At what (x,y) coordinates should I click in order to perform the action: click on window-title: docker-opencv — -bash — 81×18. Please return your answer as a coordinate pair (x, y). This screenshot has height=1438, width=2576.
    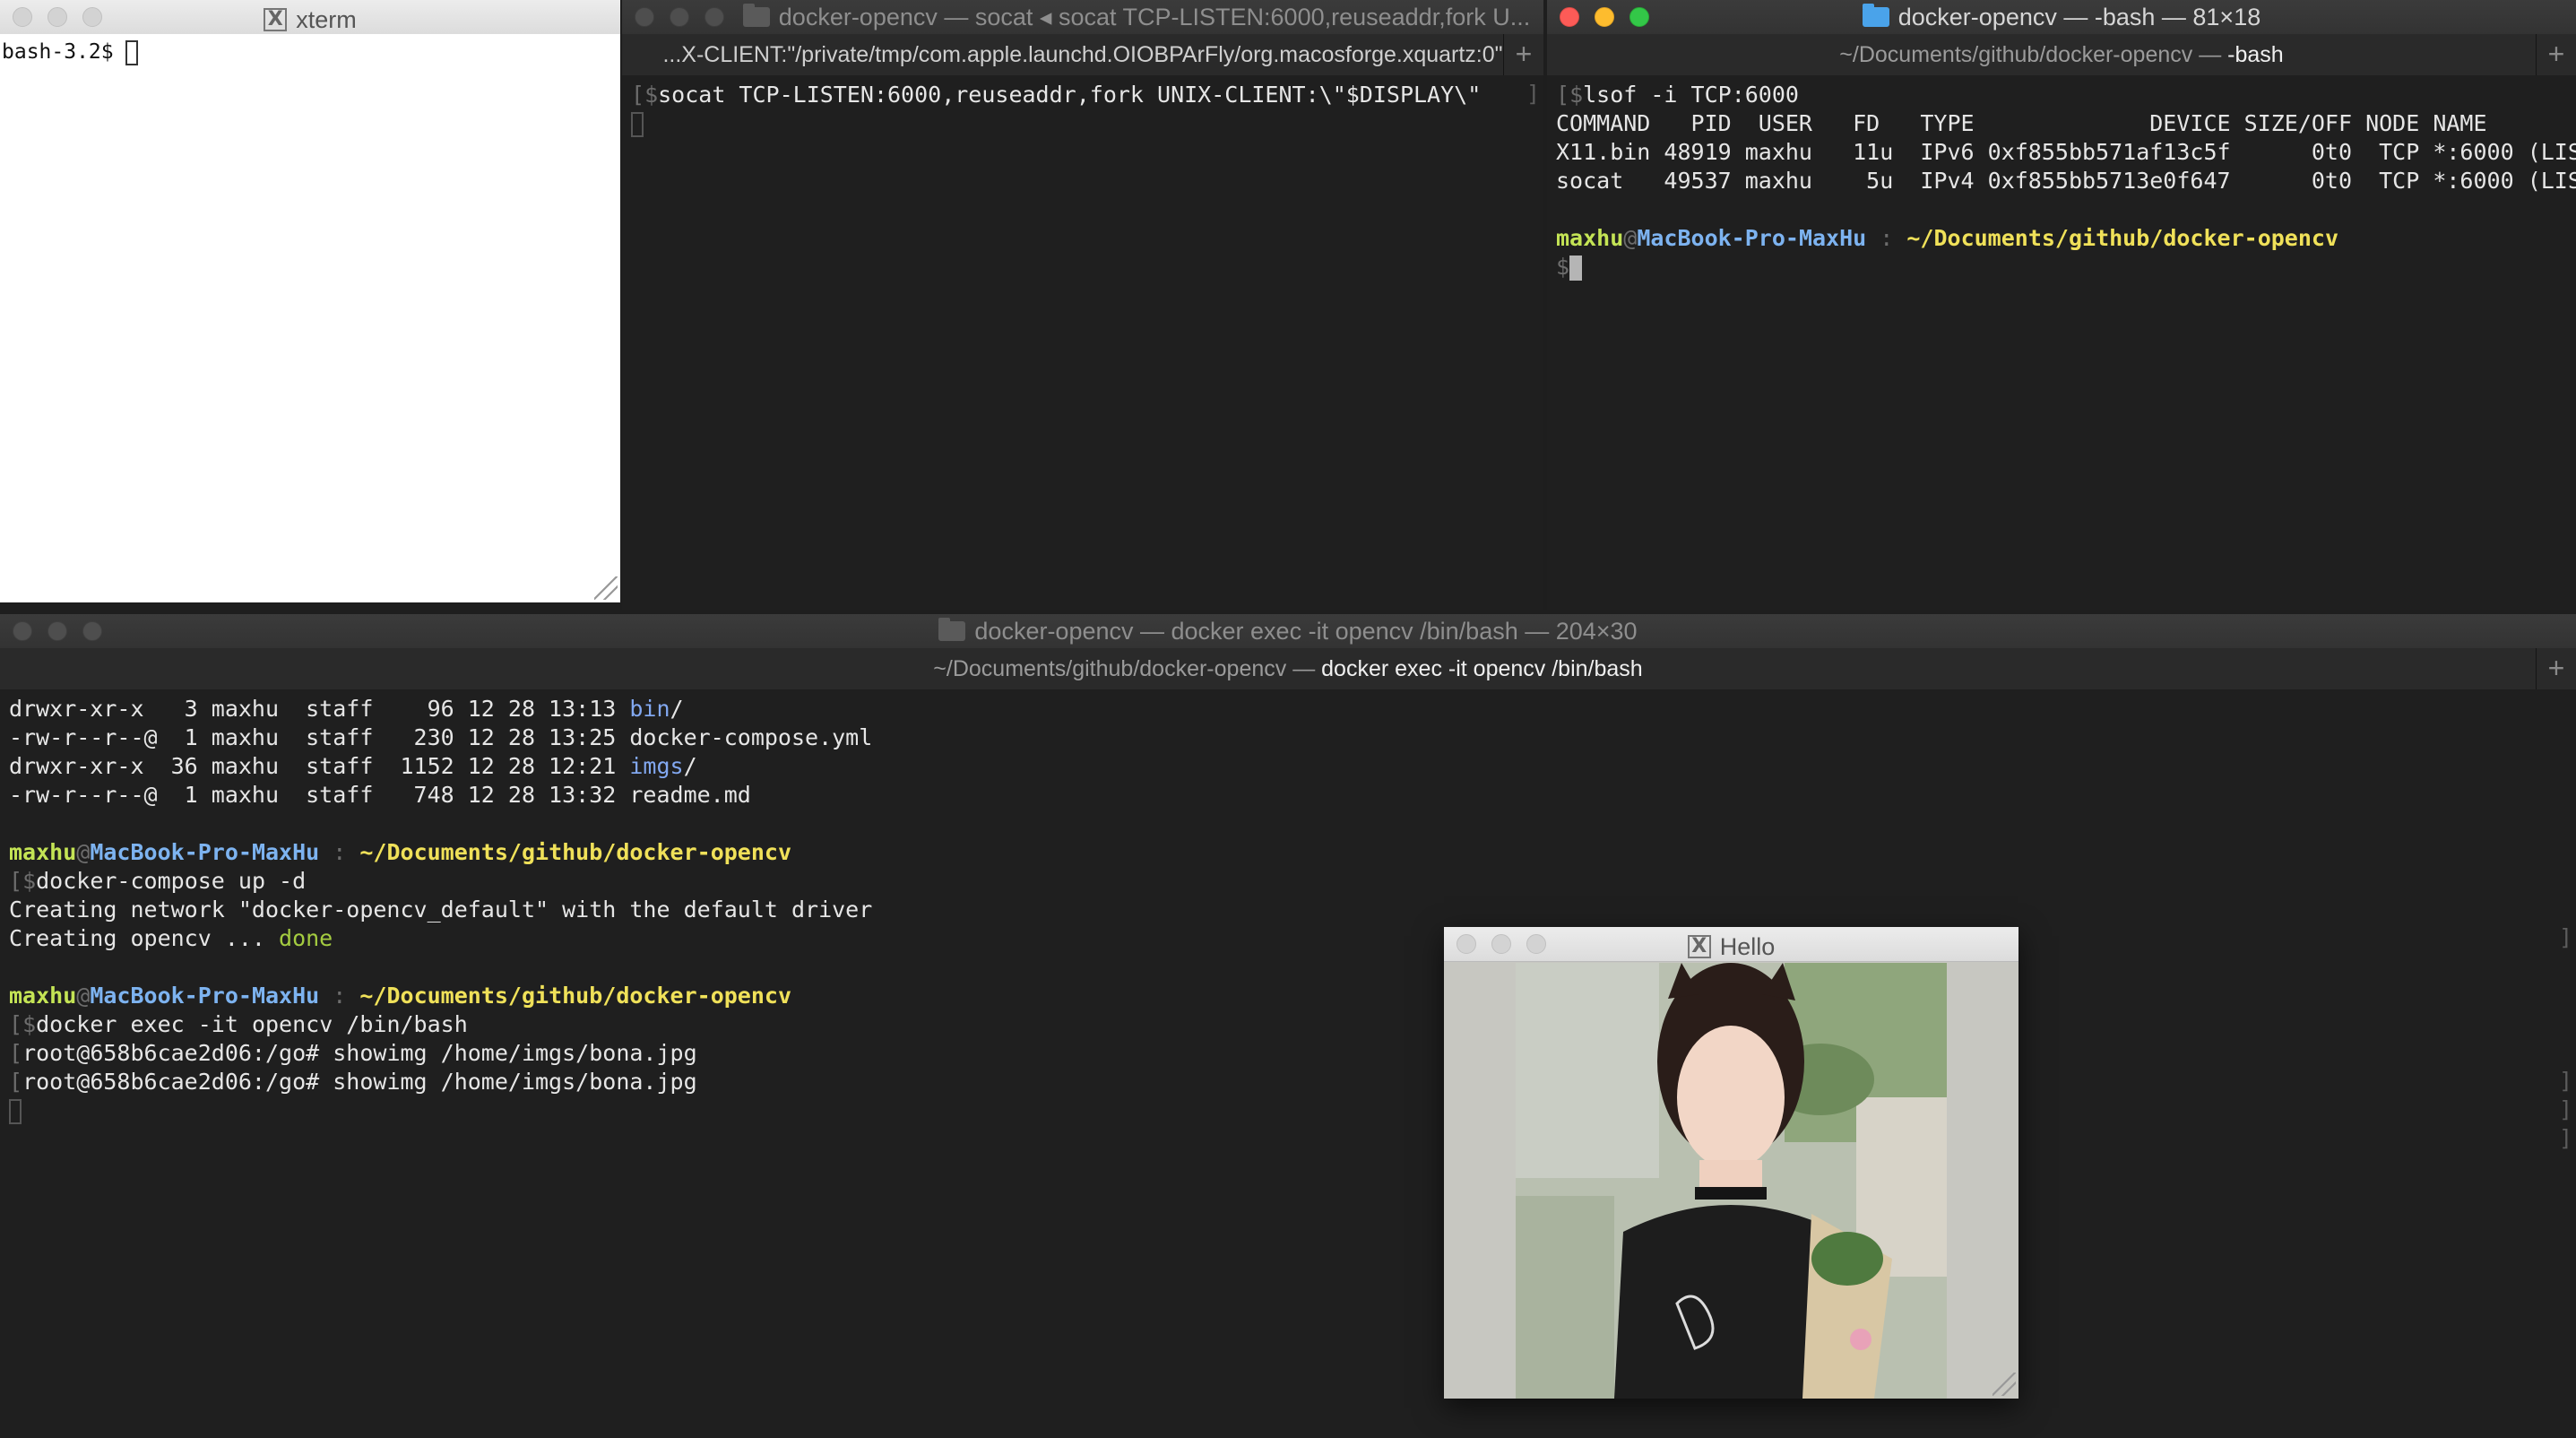
    Looking at the image, I should click on (2079, 17).